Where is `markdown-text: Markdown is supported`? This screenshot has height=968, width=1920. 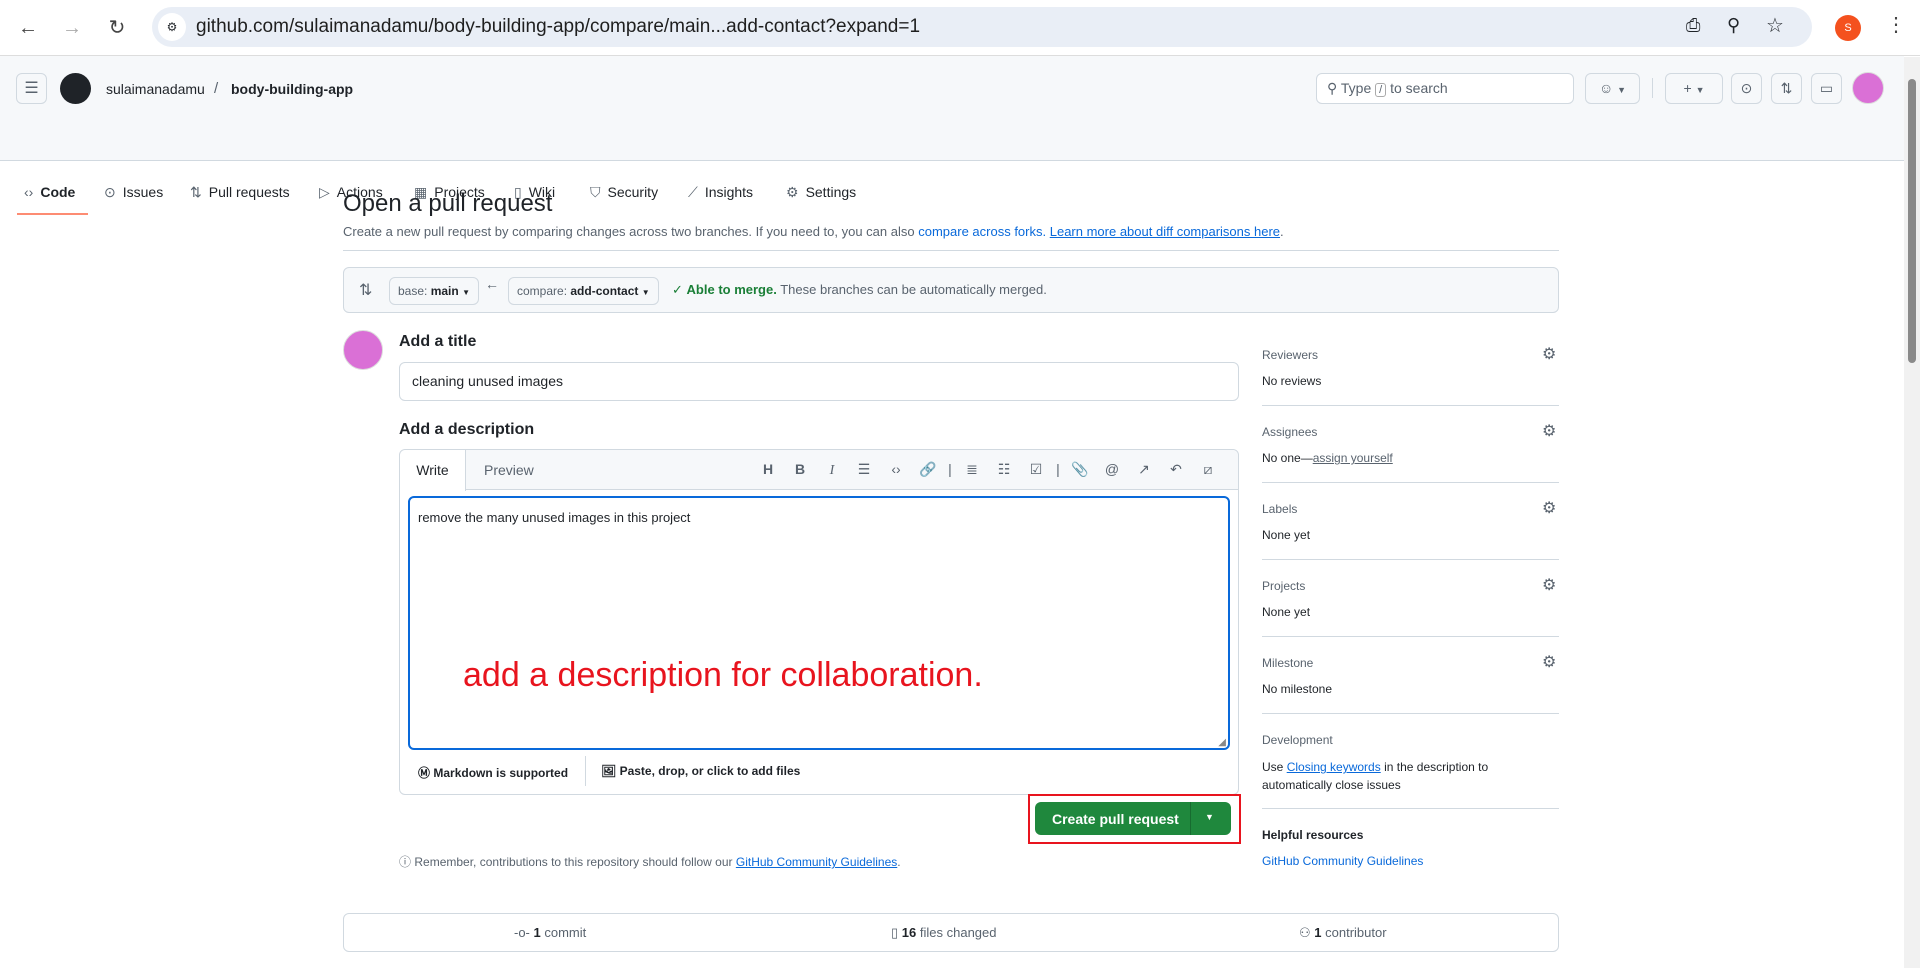 markdown-text: Markdown is supported is located at coordinates (501, 773).